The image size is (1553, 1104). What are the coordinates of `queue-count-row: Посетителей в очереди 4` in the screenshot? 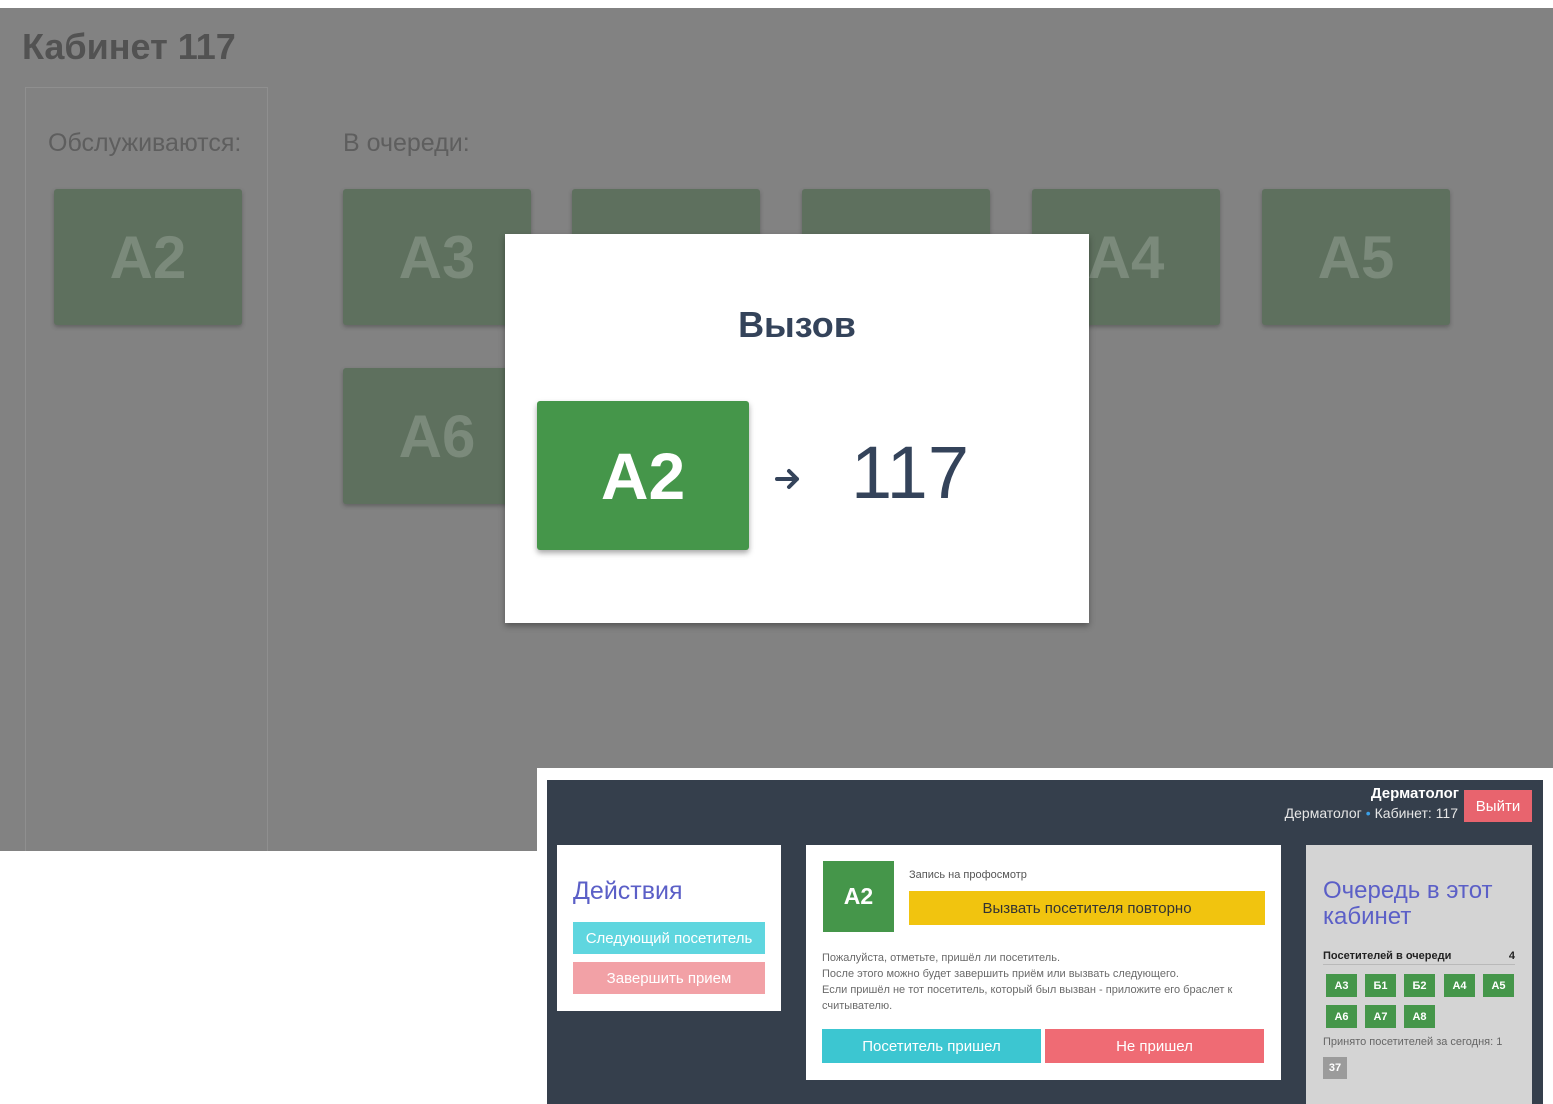 It's located at (1419, 957).